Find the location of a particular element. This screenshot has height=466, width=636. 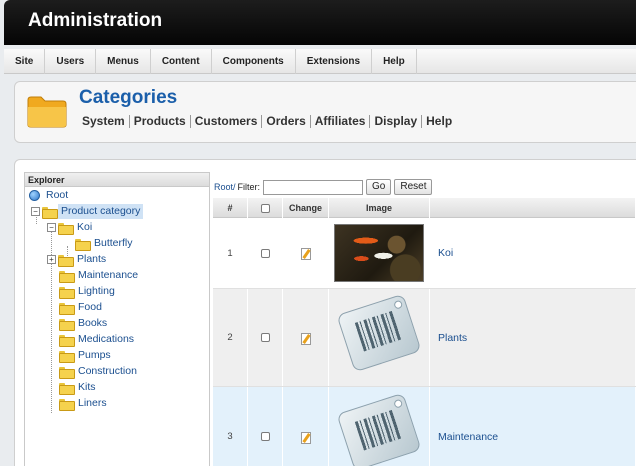

menu-site: Site is located at coordinates (25, 61).